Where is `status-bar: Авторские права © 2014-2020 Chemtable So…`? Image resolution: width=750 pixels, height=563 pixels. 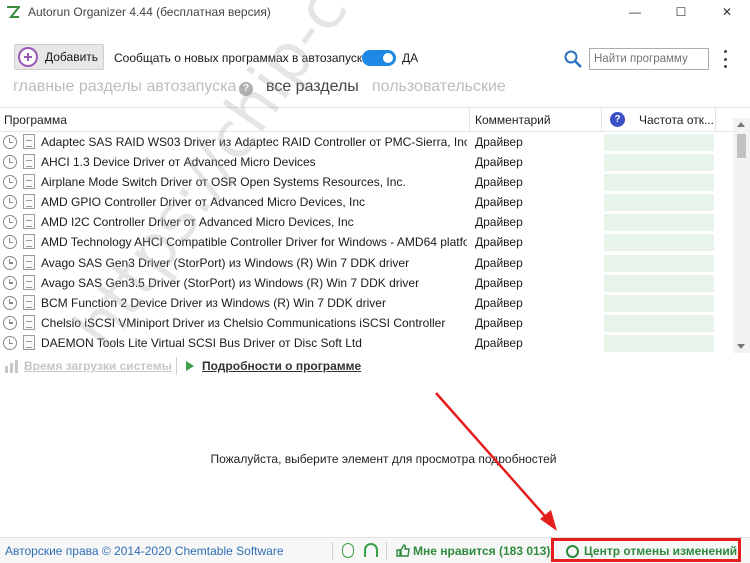 status-bar: Авторские права © 2014-2020 Chemtable So… is located at coordinates (375, 550).